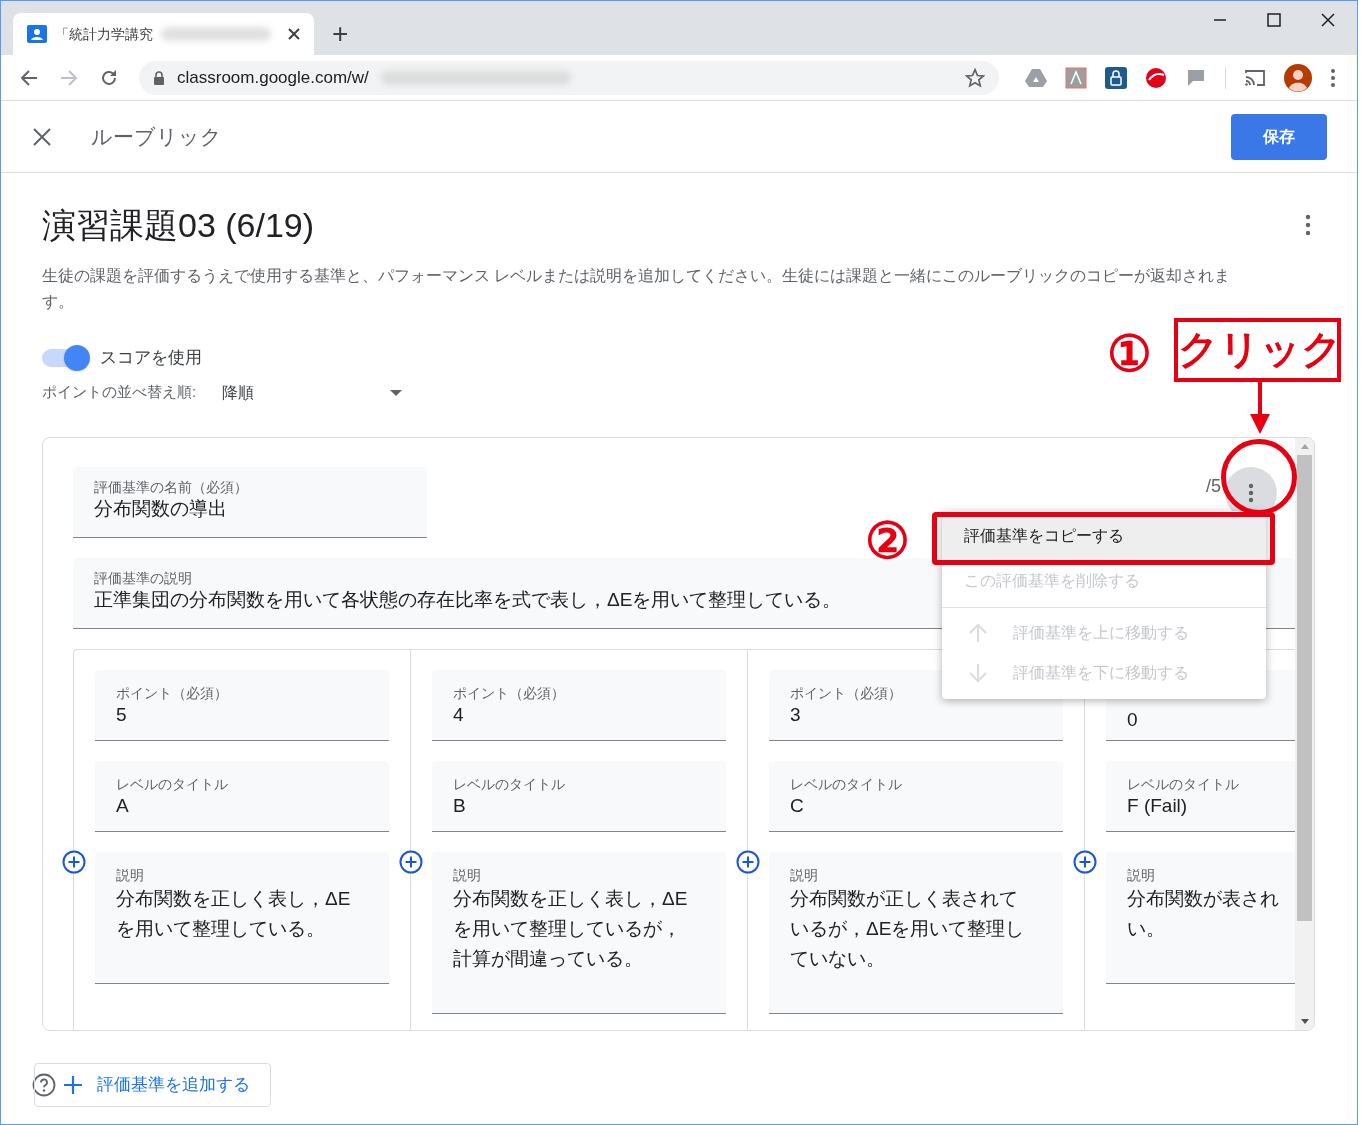 This screenshot has width=1367, height=1125. I want to click on back-icon, so click(29, 77).